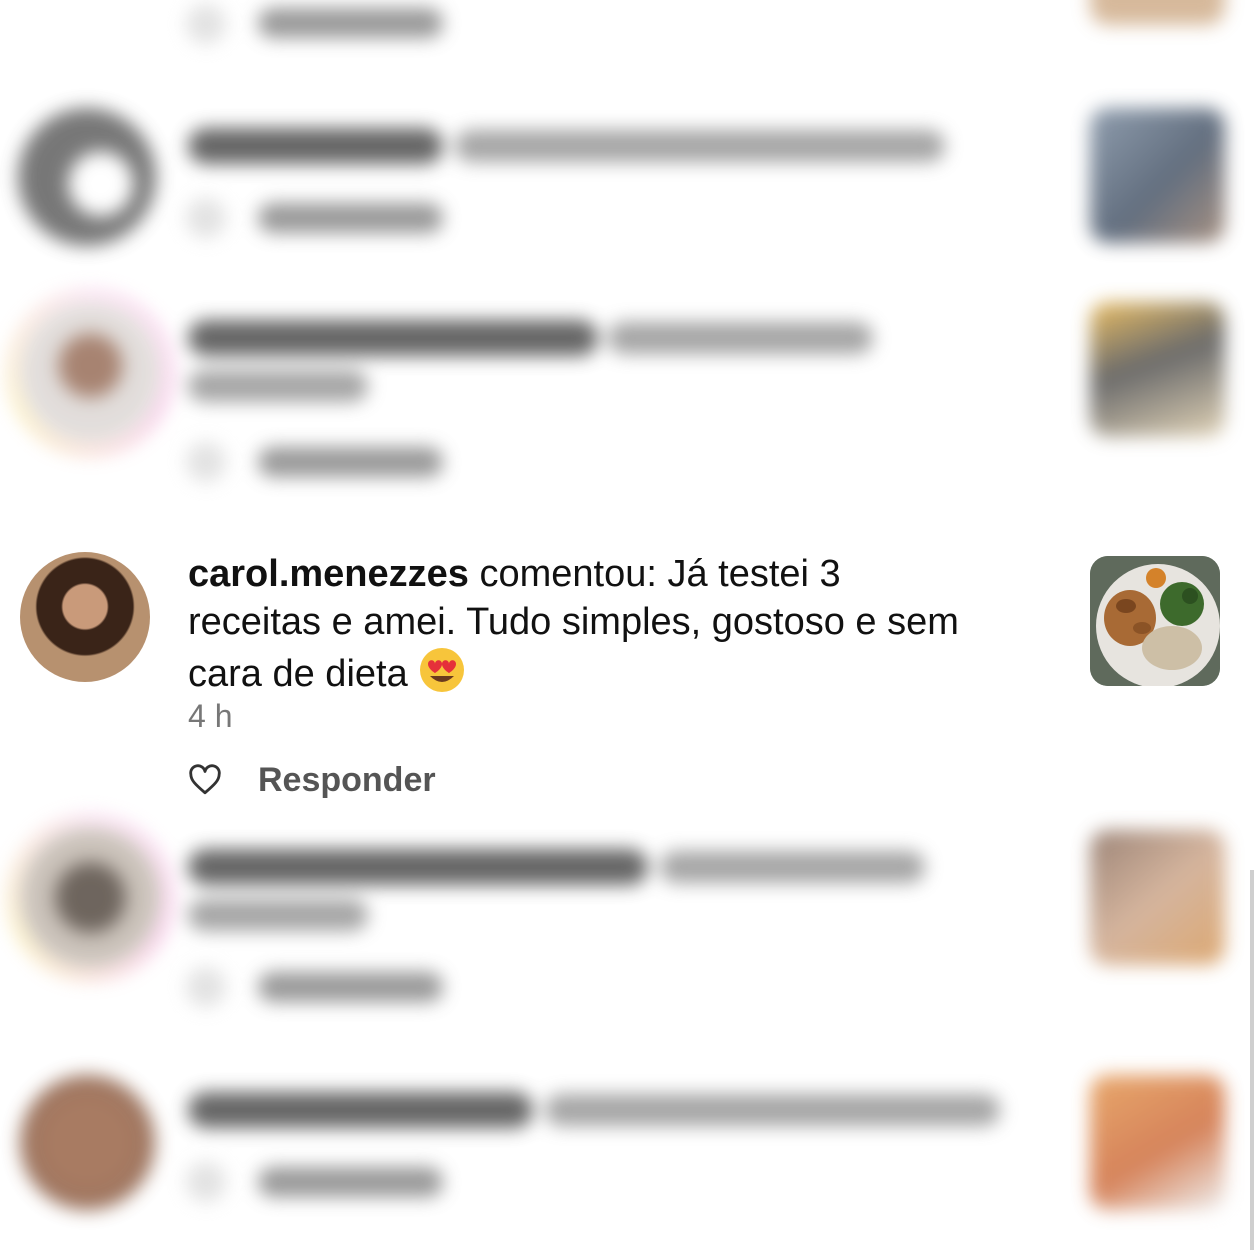  Describe the element at coordinates (205, 780) in the screenshot. I see `heart-icon` at that location.